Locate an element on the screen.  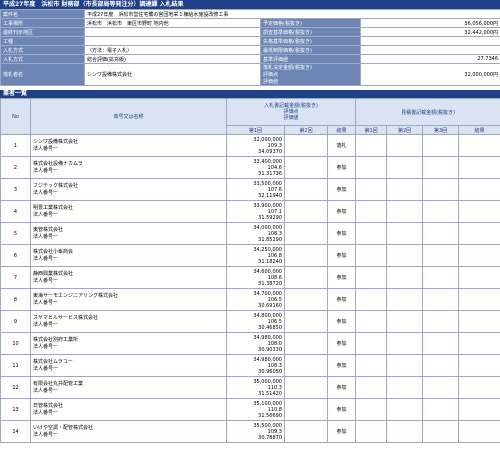
bidder-name: 日管株式会社 is located at coordinates (48, 405).